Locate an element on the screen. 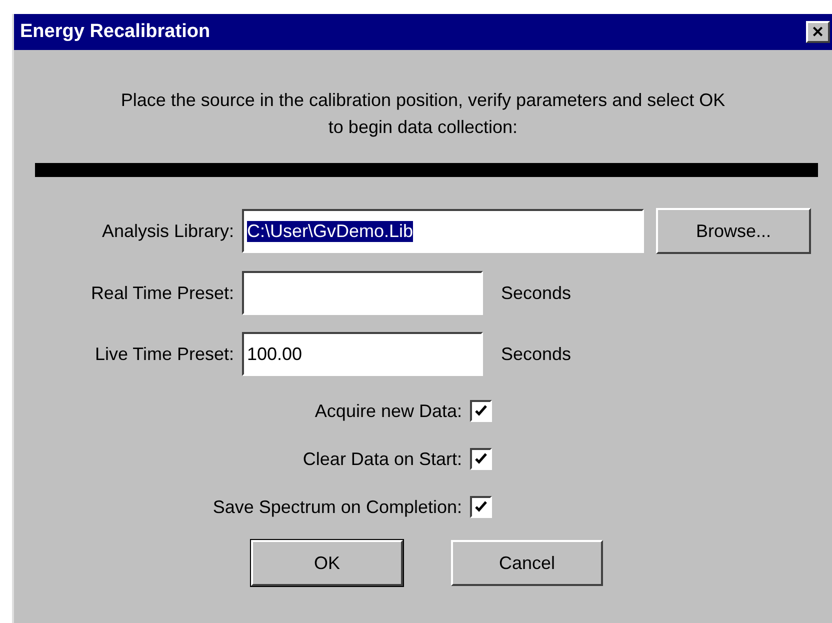 This screenshot has width=832, height=623. preset-input-field is located at coordinates (362, 293).